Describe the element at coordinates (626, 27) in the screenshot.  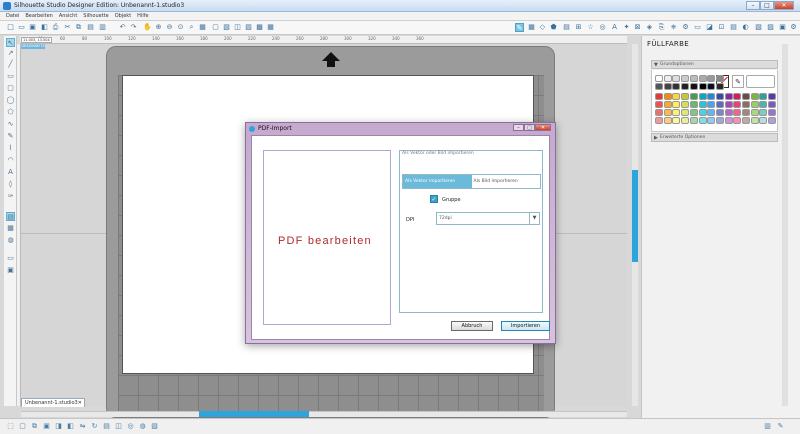
I see `trace-icon: ✦` at that location.